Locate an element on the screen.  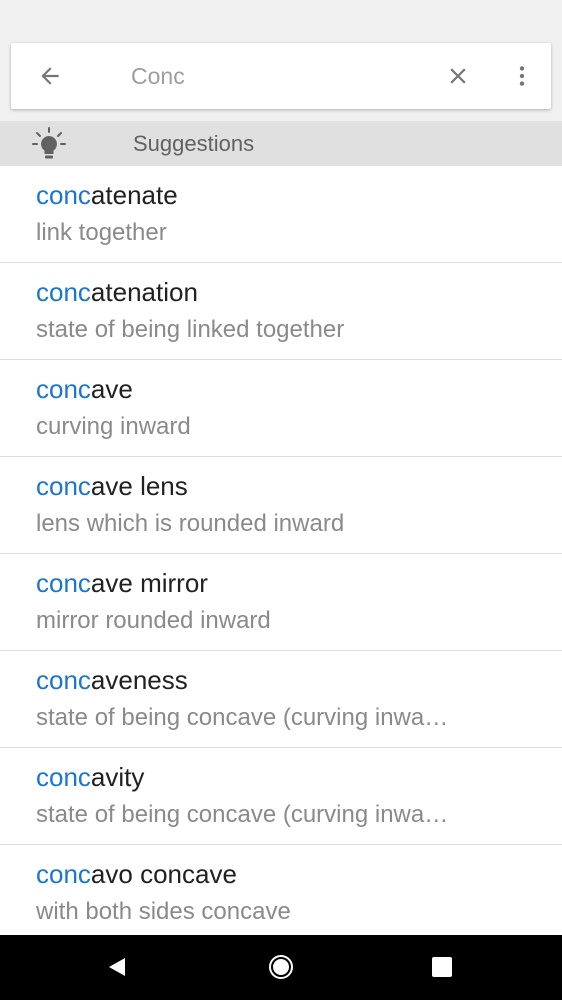
arrow-left-icon is located at coordinates (50, 76).